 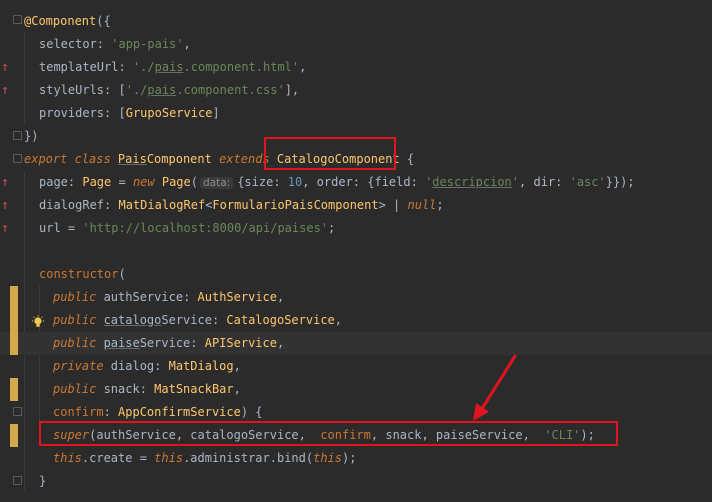 I want to click on annotation-arrow, so click(x=495, y=387).